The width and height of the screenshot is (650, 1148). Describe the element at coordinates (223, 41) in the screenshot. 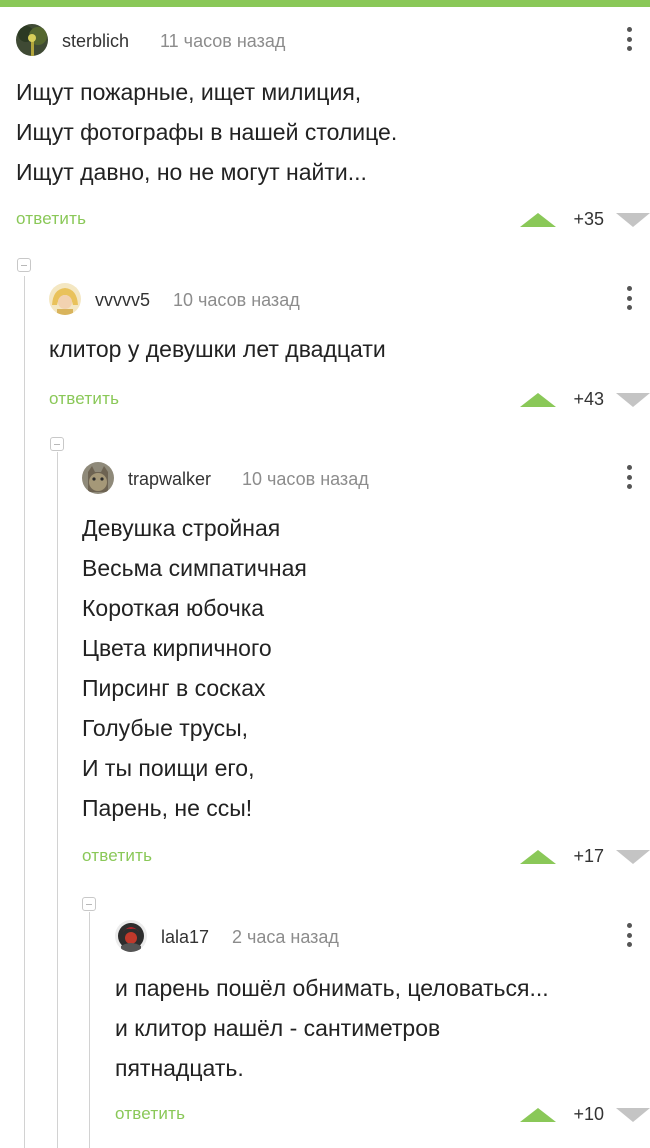

I see `comment-time: 11 часов назад` at that location.